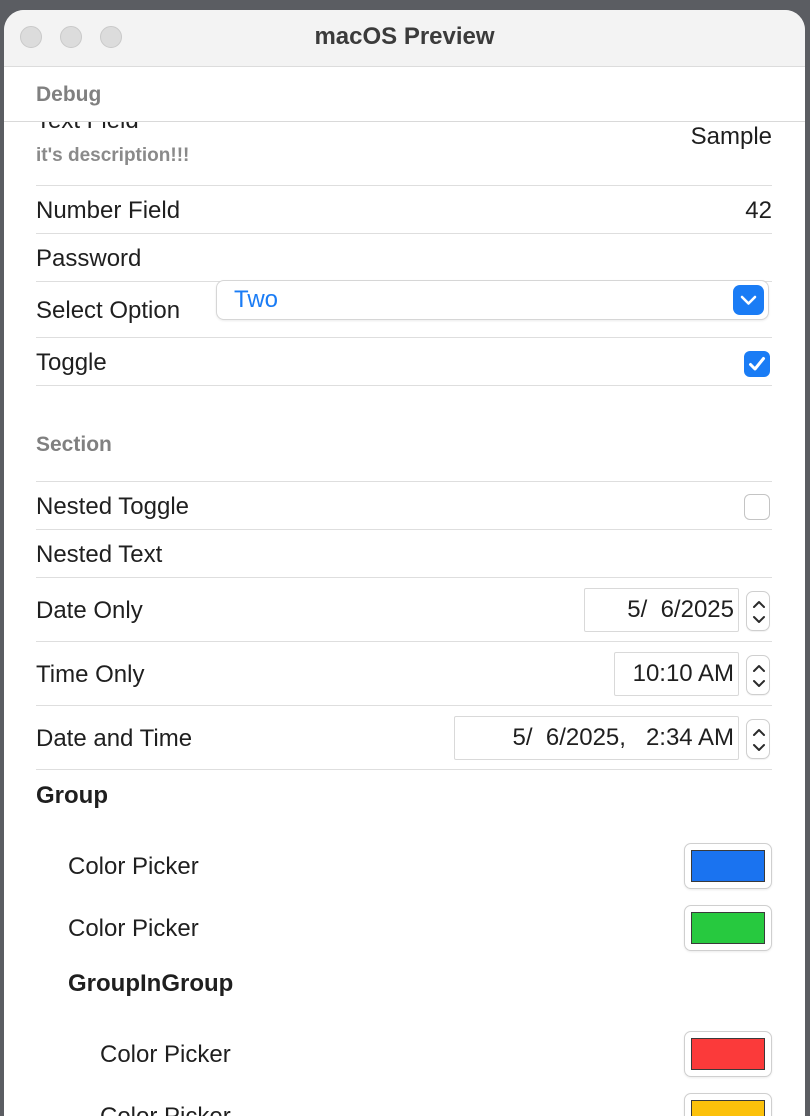 This screenshot has height=1116, width=810. Describe the element at coordinates (661, 610) in the screenshot. I see `date-only-field: 5/ 6/2025` at that location.